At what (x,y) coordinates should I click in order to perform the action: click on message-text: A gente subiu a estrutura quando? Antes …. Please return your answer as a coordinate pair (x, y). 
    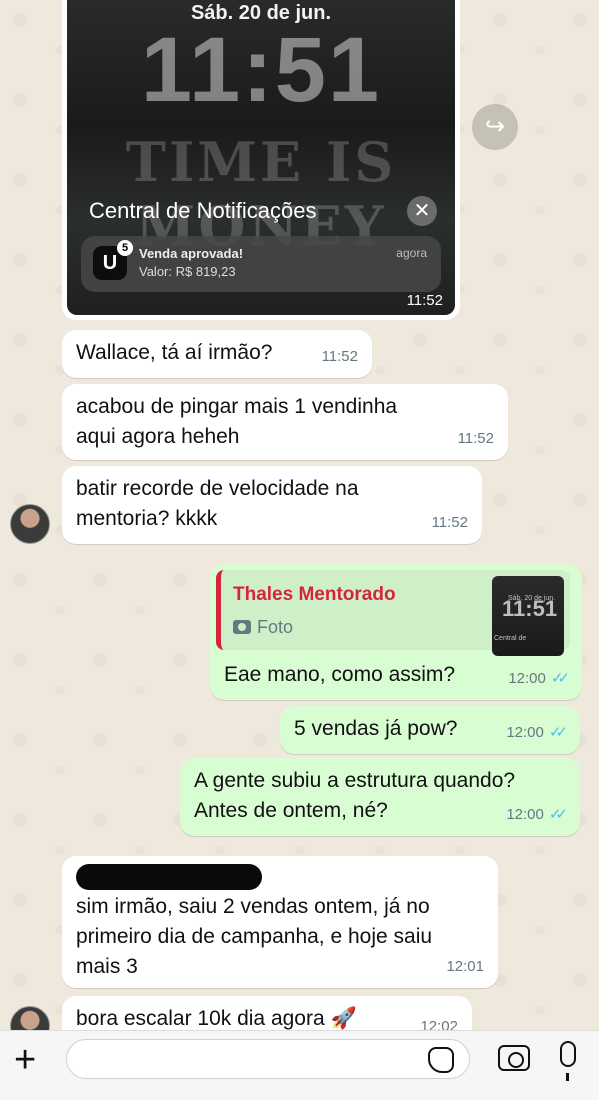
    Looking at the image, I should click on (355, 795).